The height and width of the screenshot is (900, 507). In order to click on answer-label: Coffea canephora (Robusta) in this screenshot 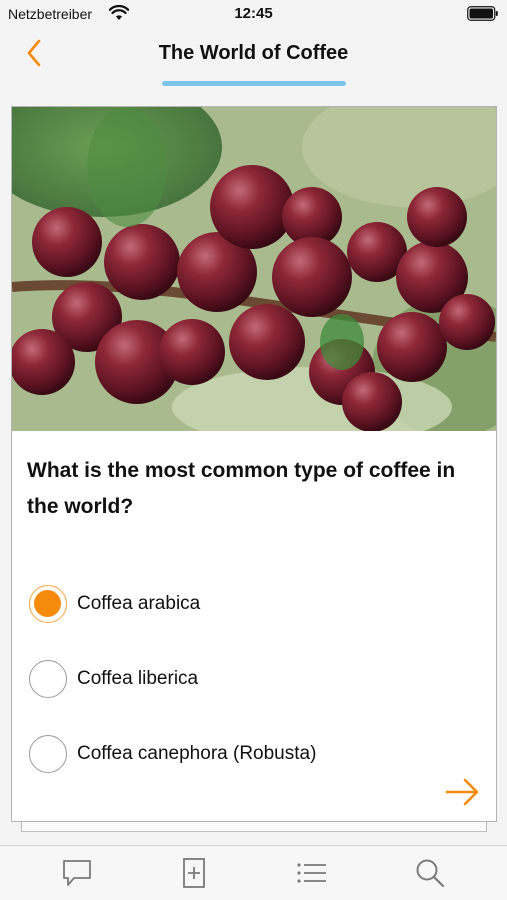, I will do `click(197, 753)`.